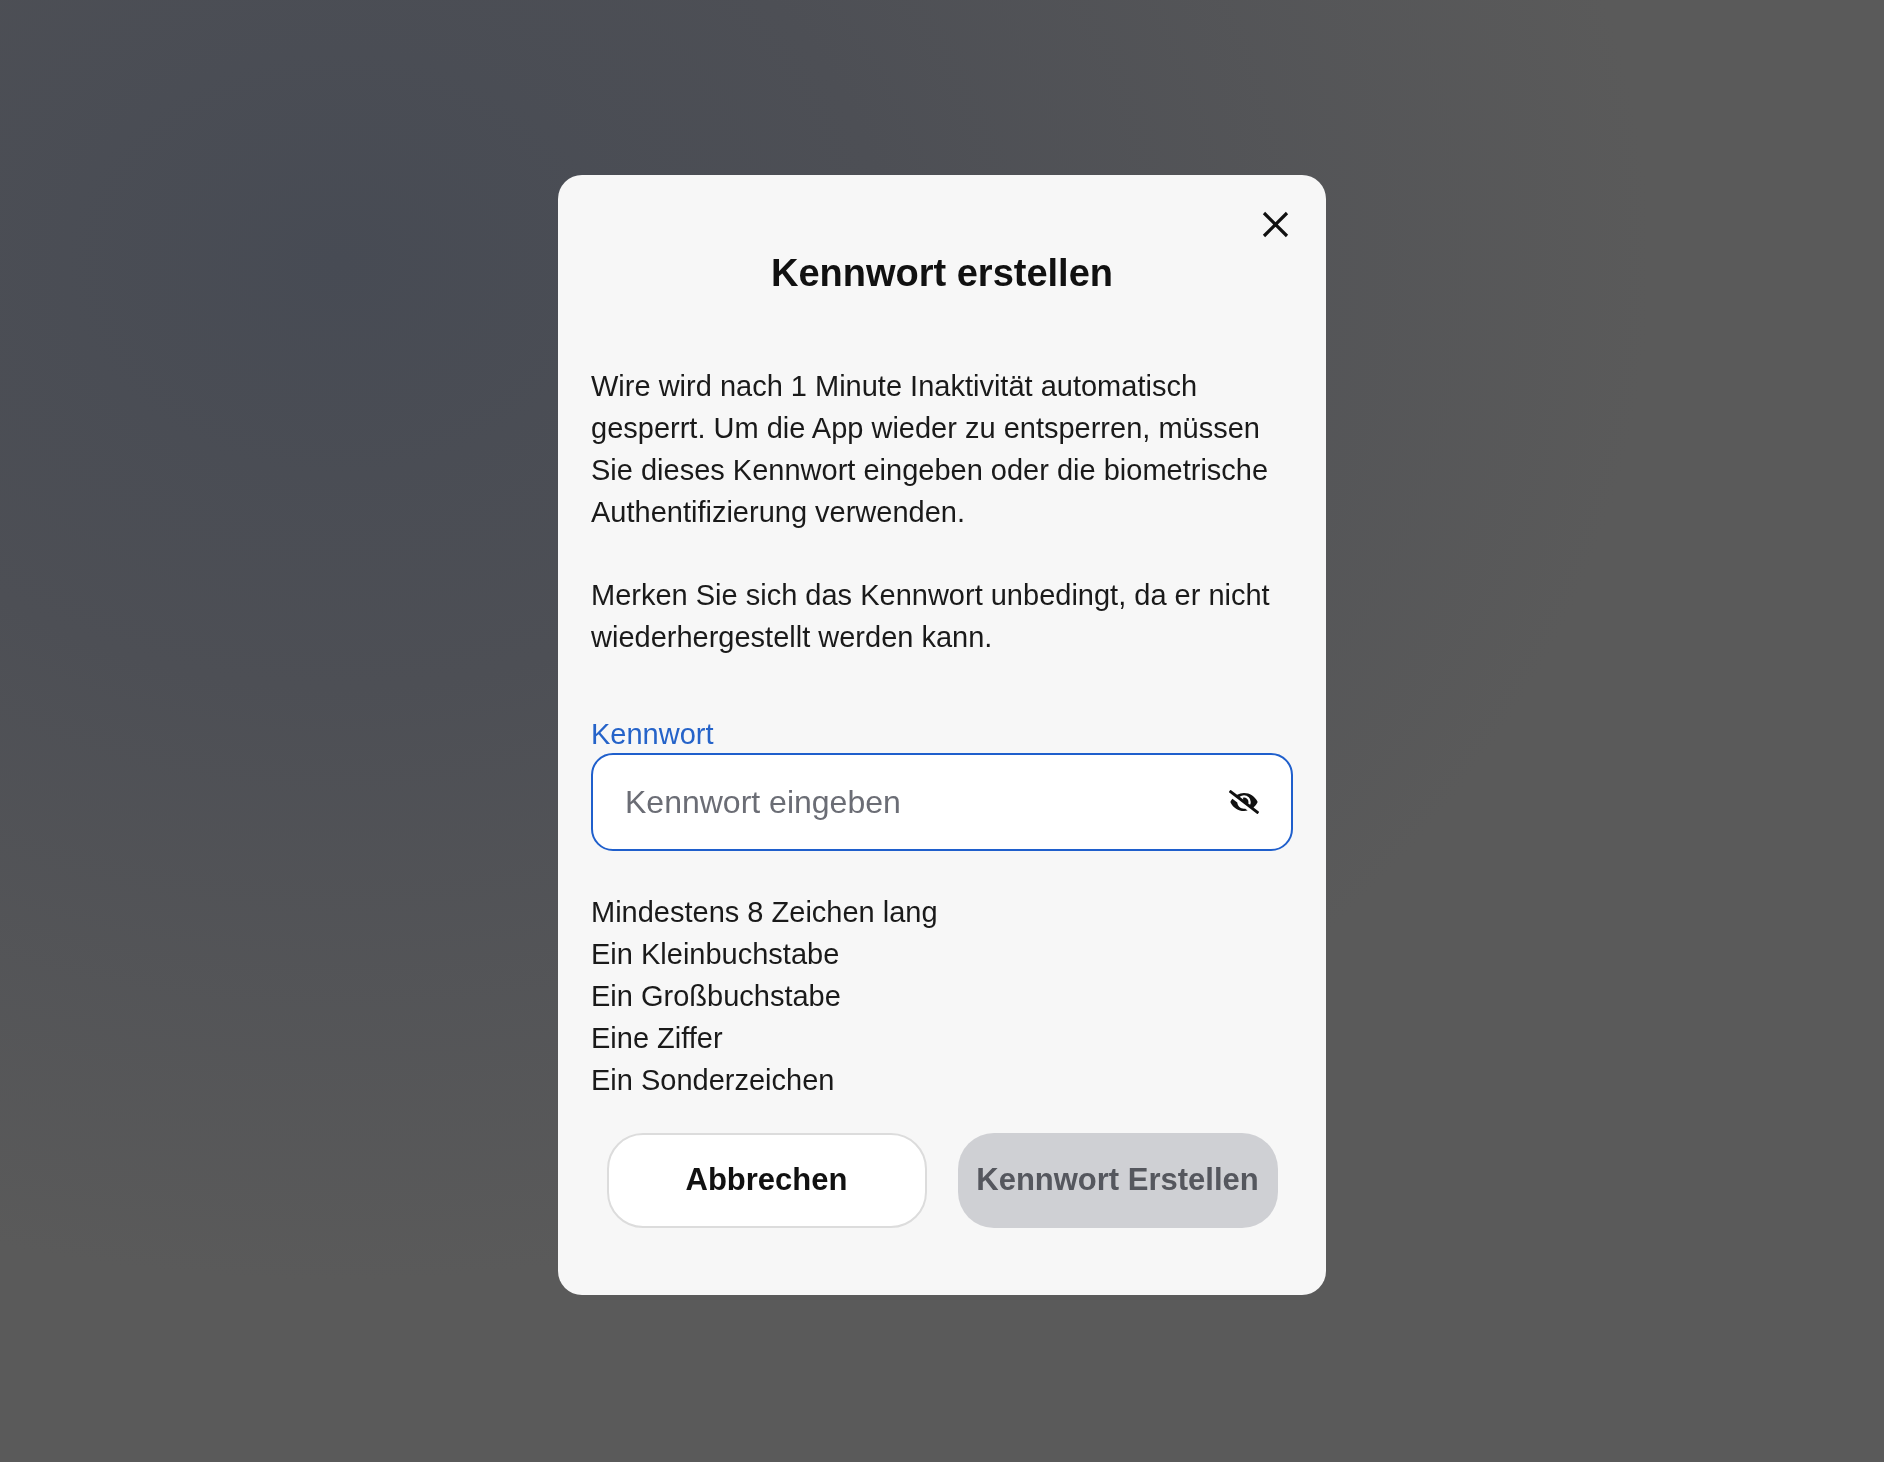 The image size is (1884, 1462). What do you see at coordinates (942, 802) in the screenshot?
I see `password-field: Kennwort eingeben` at bounding box center [942, 802].